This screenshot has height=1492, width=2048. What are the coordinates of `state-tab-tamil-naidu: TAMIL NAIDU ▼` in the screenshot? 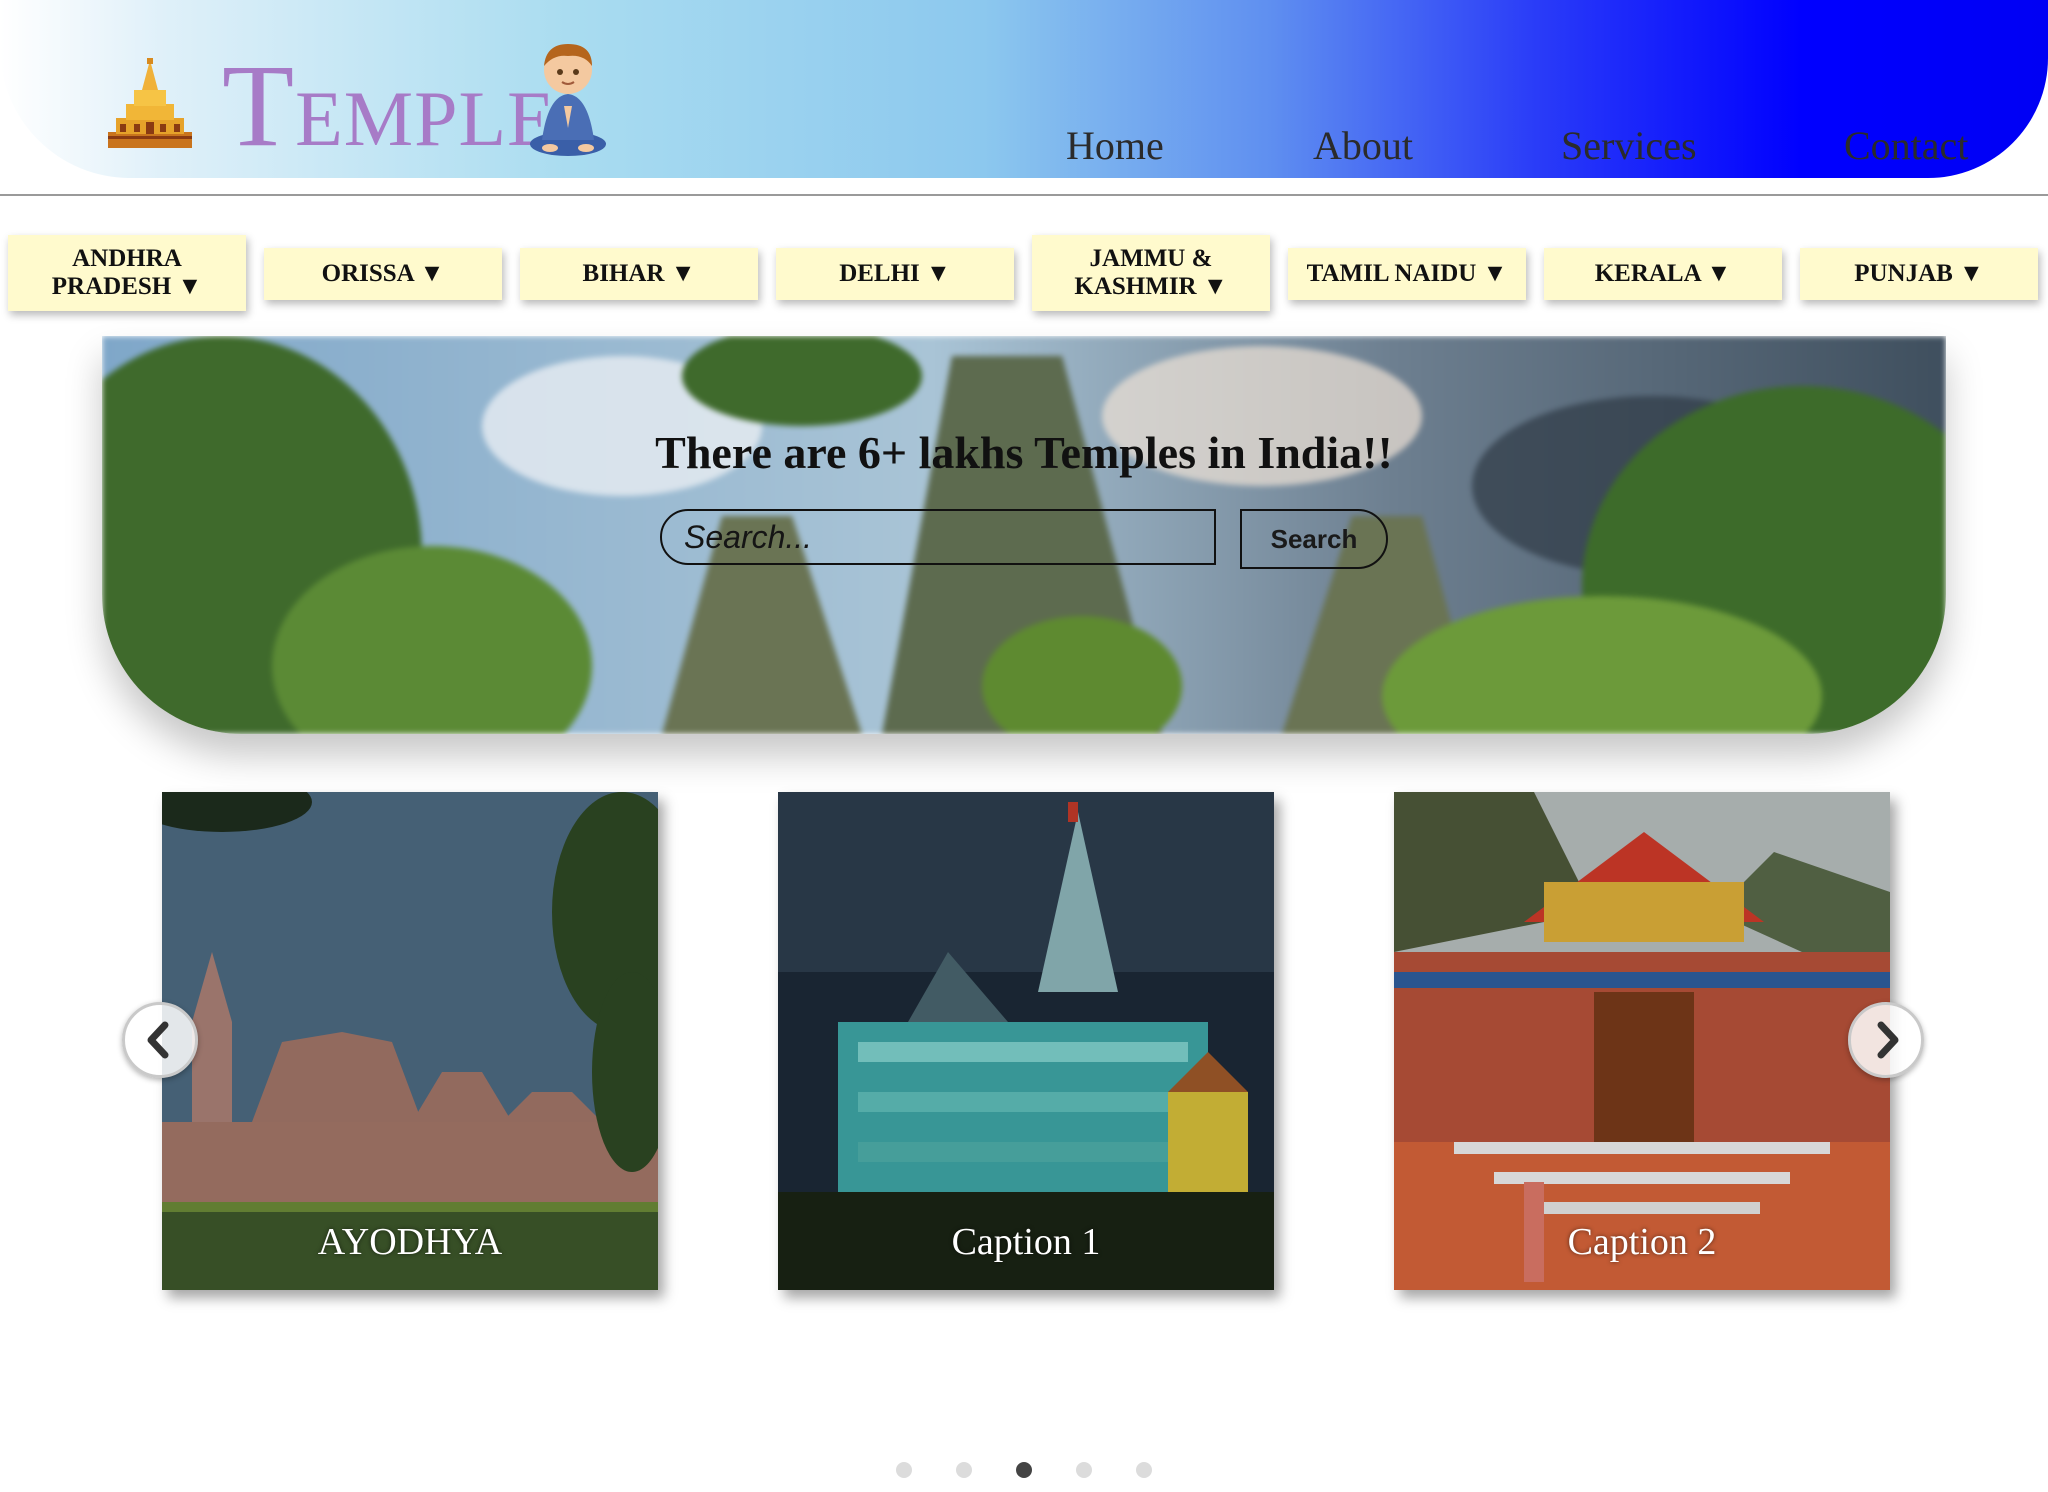 It's located at (1407, 274).